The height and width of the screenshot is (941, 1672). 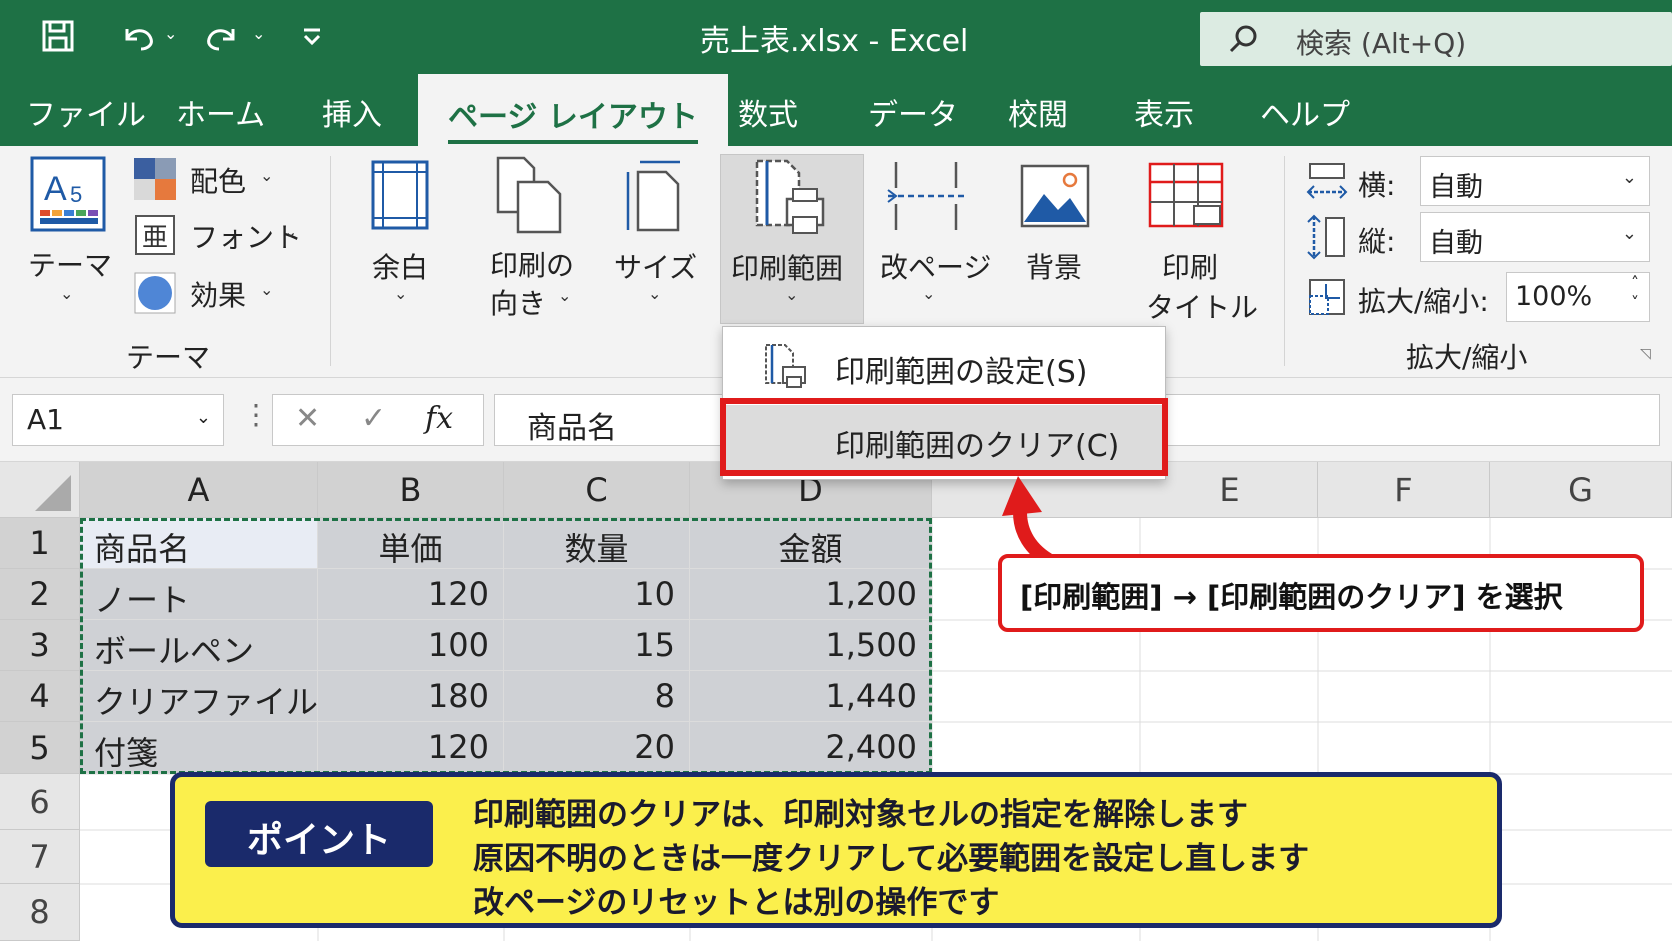 What do you see at coordinates (411, 594) in the screenshot?
I see `cell-b2: 120` at bounding box center [411, 594].